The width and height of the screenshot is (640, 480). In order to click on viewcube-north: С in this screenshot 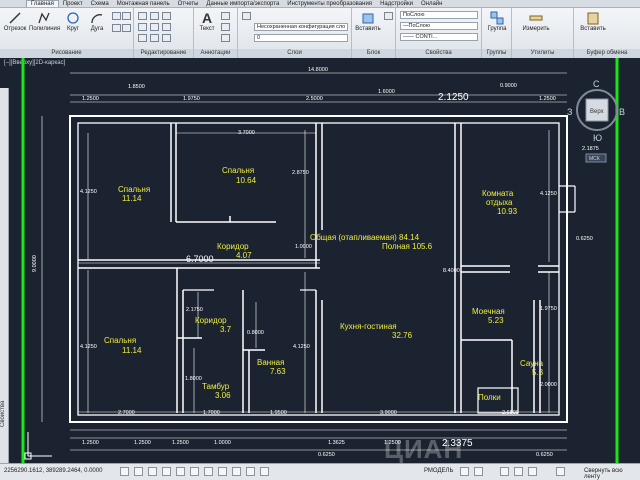, I will do `click(596, 84)`.